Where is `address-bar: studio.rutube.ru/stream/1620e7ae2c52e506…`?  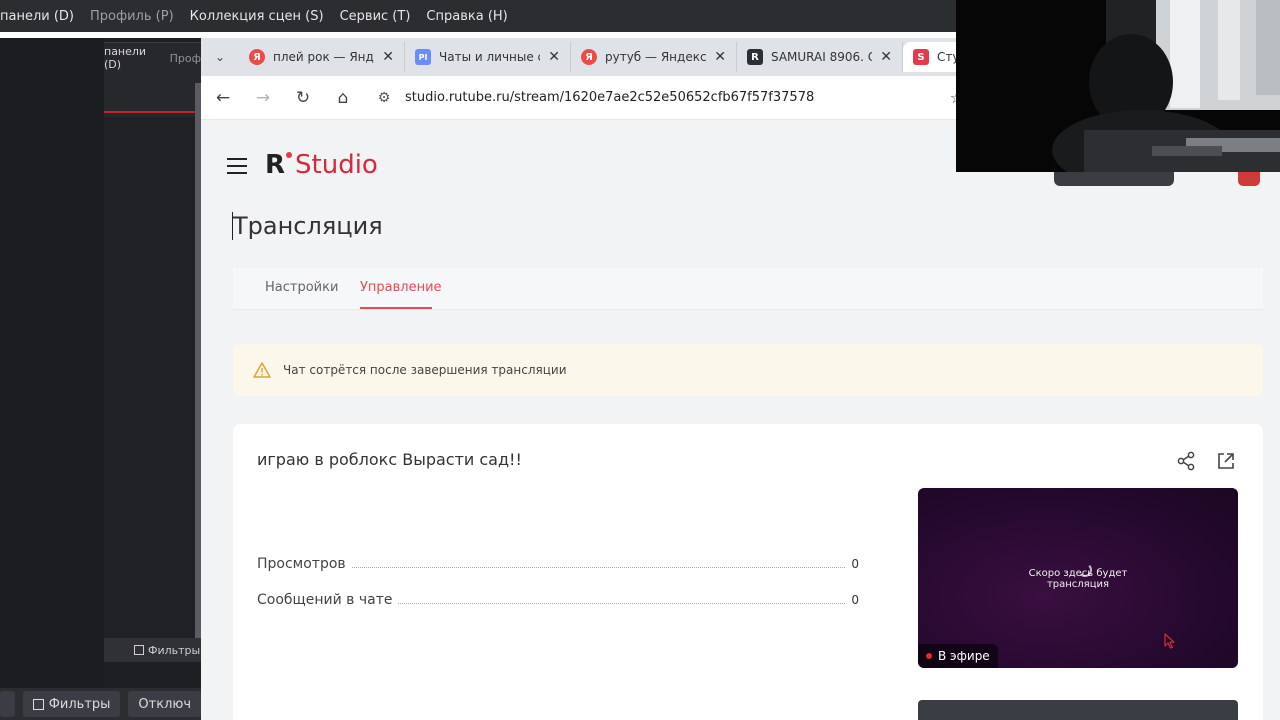 address-bar: studio.rutube.ru/stream/1620e7ae2c52e506… is located at coordinates (609, 97).